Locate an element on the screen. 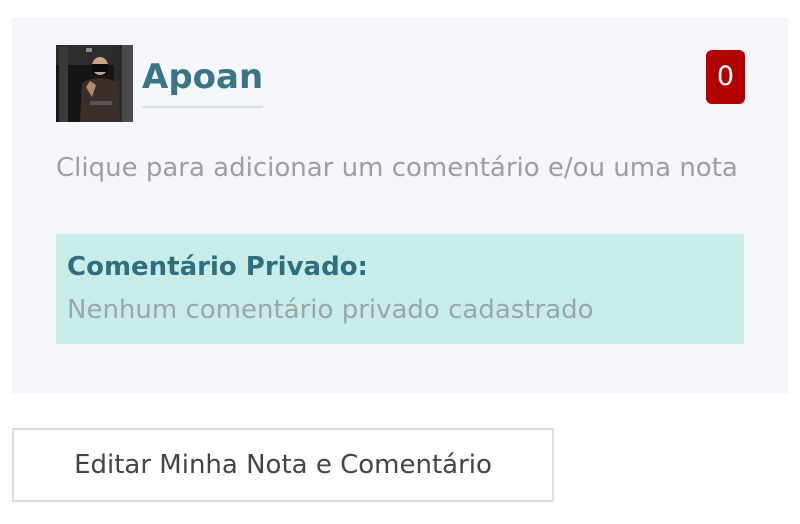 The image size is (800, 524). avatar is located at coordinates (94, 83).